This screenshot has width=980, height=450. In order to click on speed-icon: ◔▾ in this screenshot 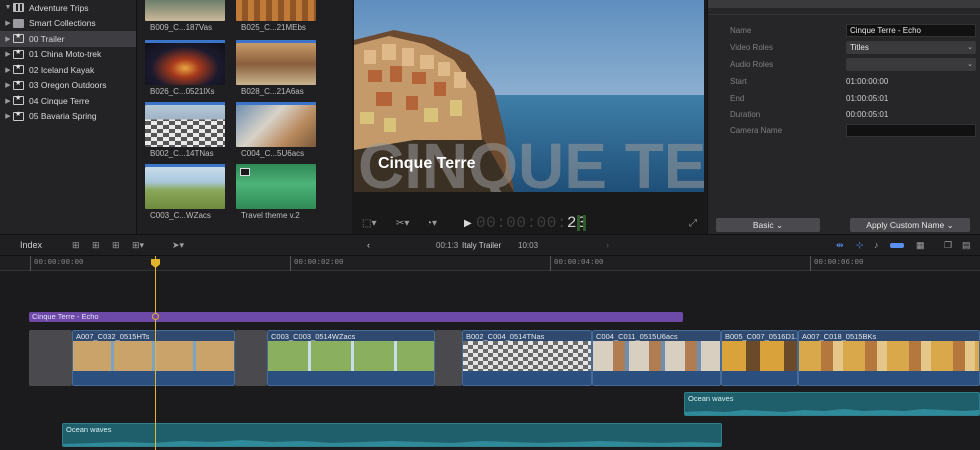, I will do `click(431, 223)`.